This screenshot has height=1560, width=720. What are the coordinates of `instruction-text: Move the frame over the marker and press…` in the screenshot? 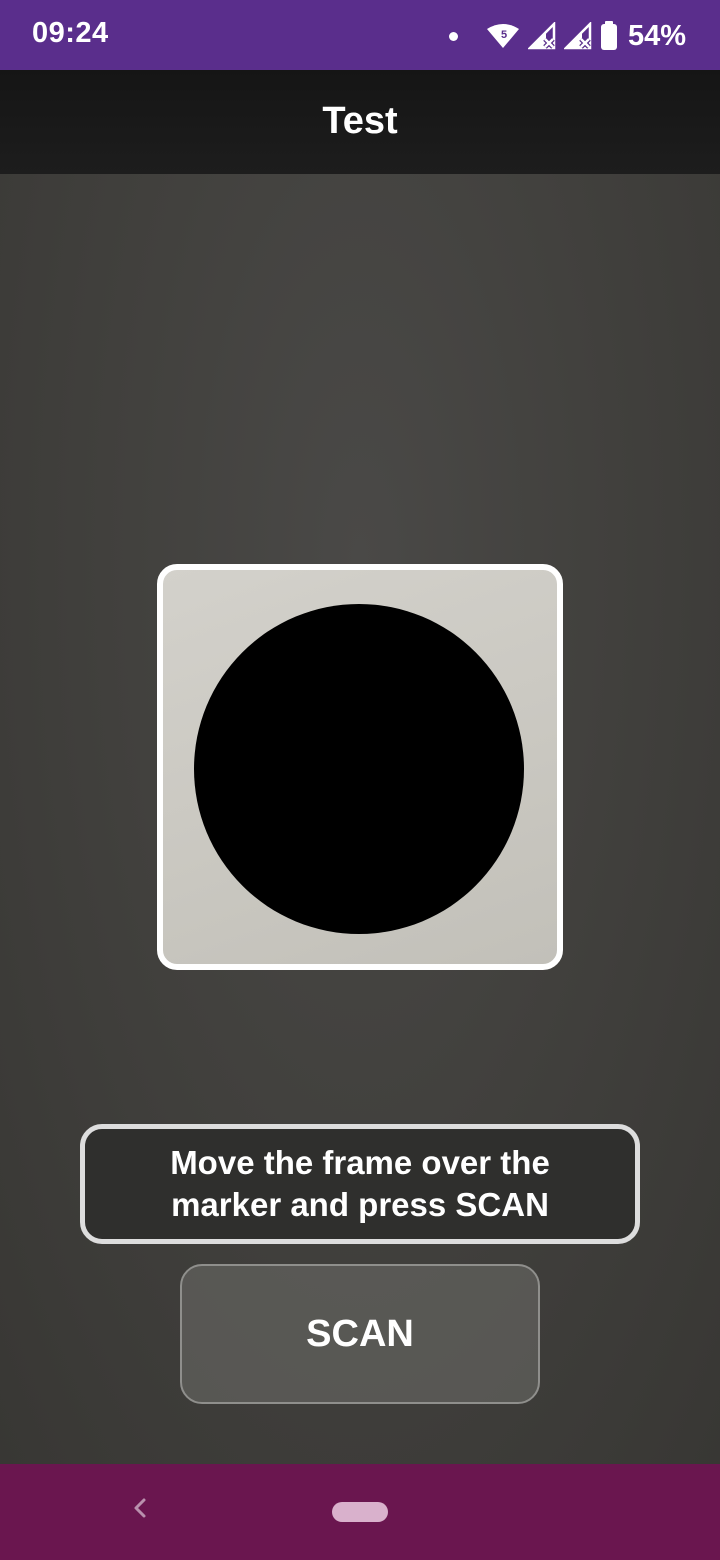 It's located at (360, 1183).